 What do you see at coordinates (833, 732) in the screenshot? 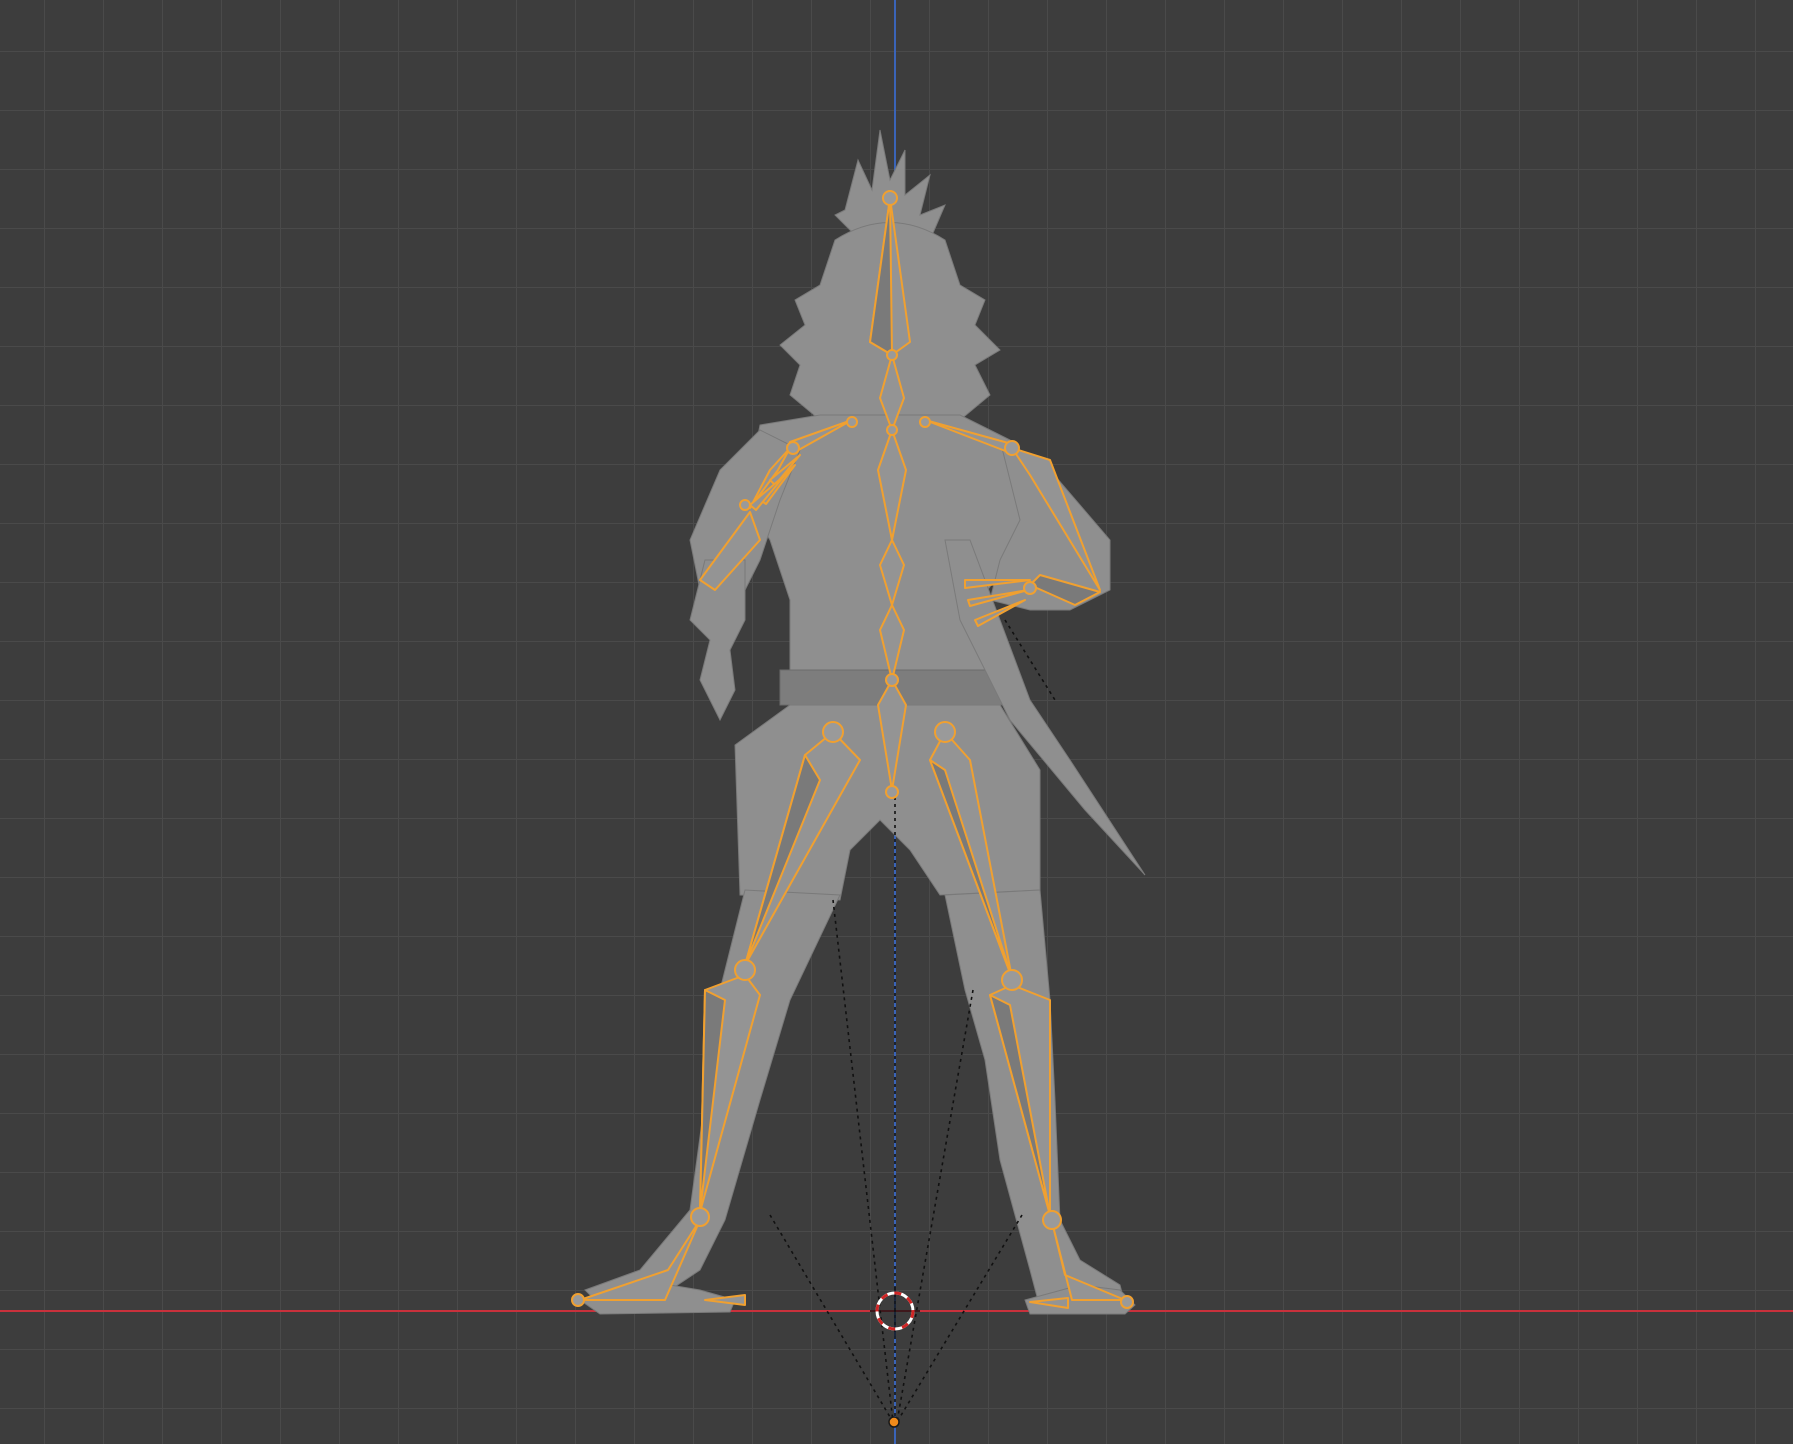
I see `joint-thigh-left` at bounding box center [833, 732].